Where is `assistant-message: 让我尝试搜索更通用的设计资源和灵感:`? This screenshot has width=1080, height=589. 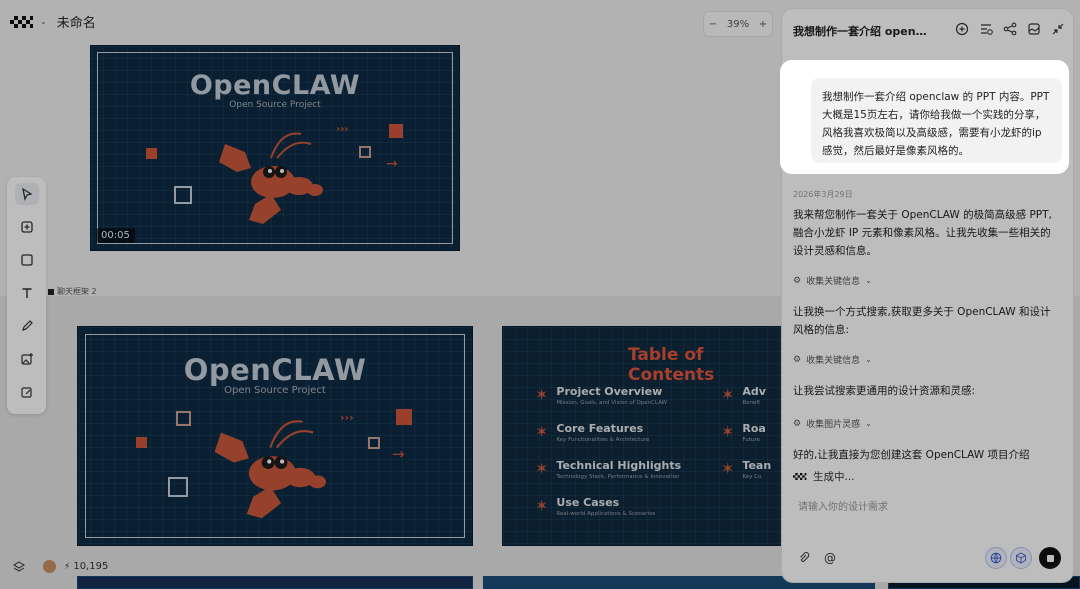 assistant-message: 让我尝试搜索更通用的设计资源和灵感: is located at coordinates (884, 391).